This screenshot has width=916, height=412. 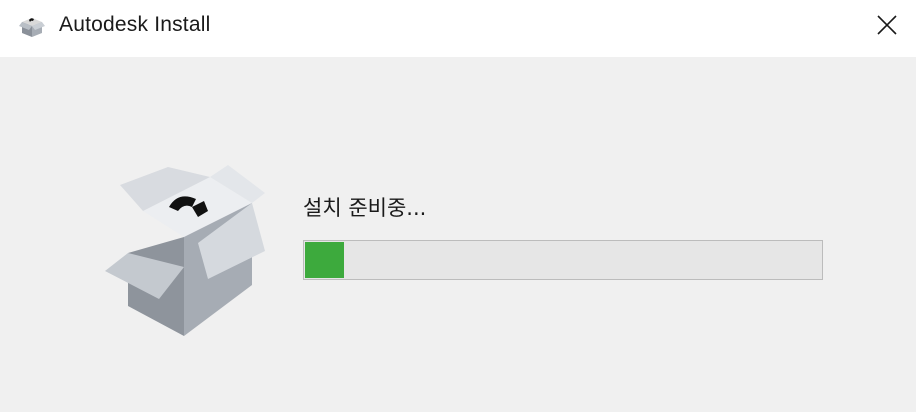 I want to click on close-icon, so click(x=887, y=25).